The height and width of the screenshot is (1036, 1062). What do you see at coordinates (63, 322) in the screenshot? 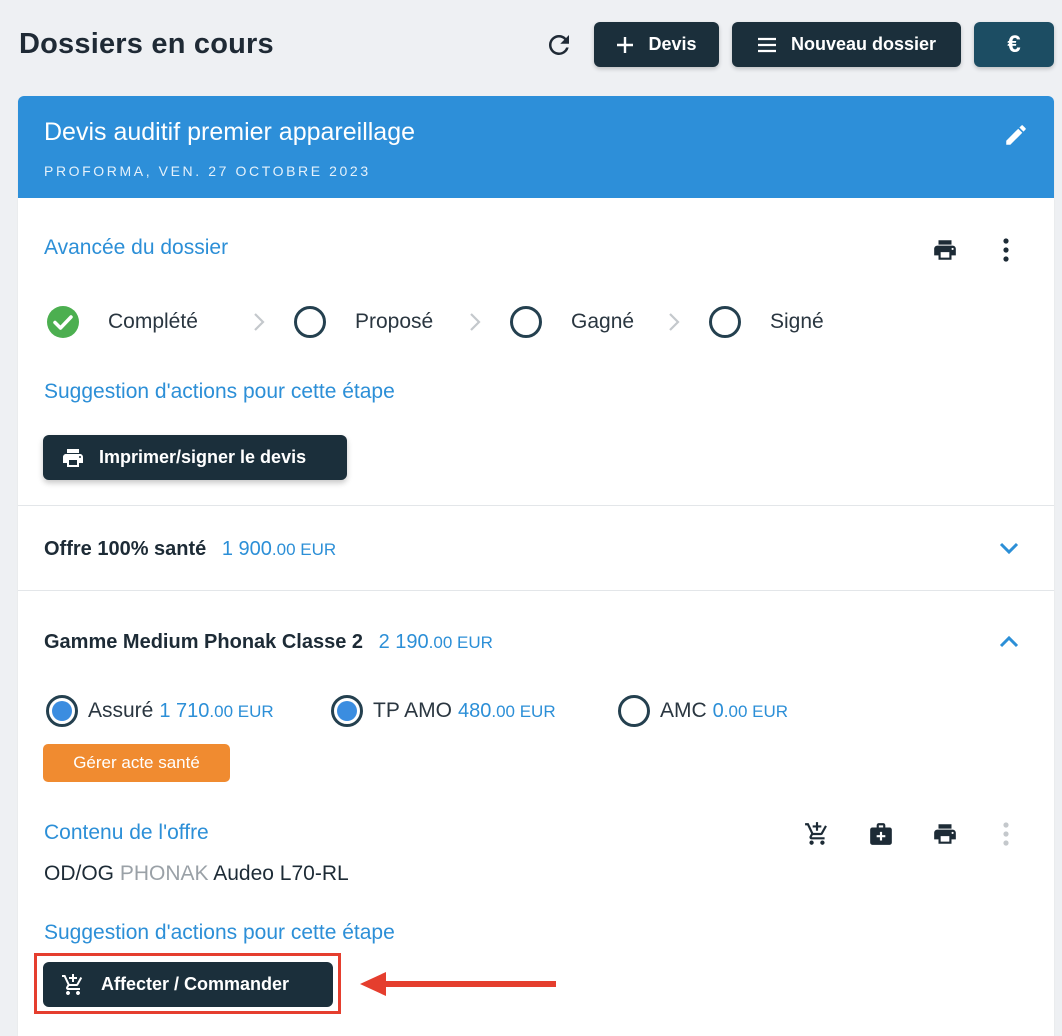
I see `check-circle-icon` at bounding box center [63, 322].